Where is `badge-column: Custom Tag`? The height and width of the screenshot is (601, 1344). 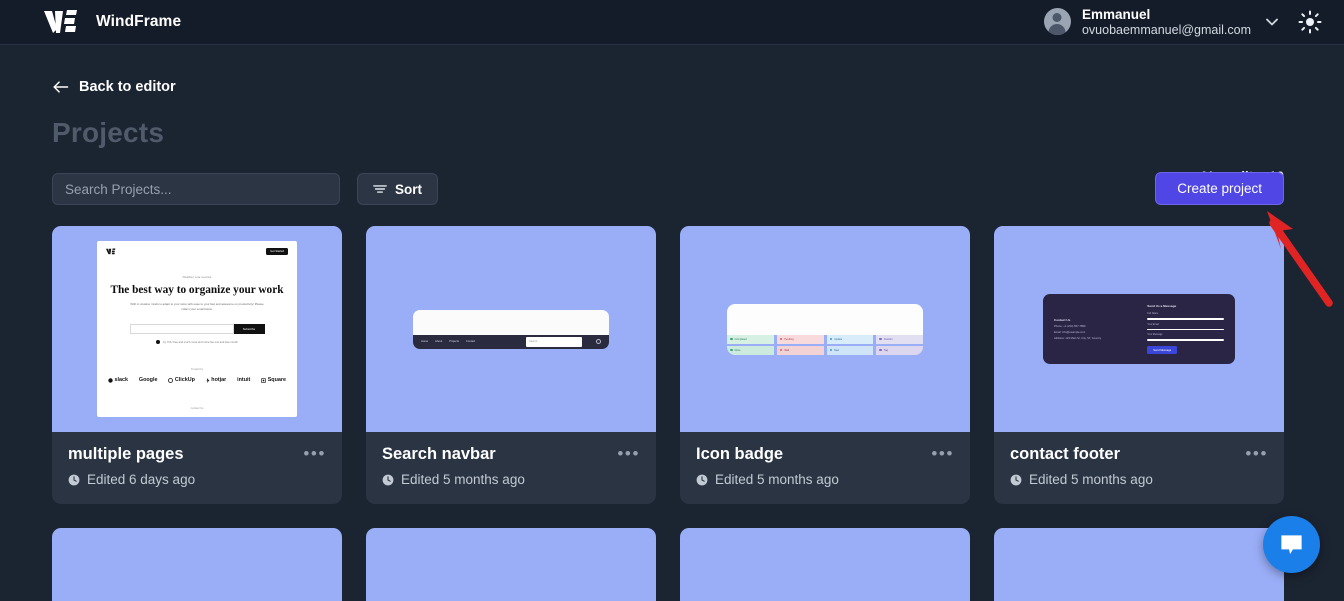
badge-column: Custom Tag is located at coordinates (899, 344).